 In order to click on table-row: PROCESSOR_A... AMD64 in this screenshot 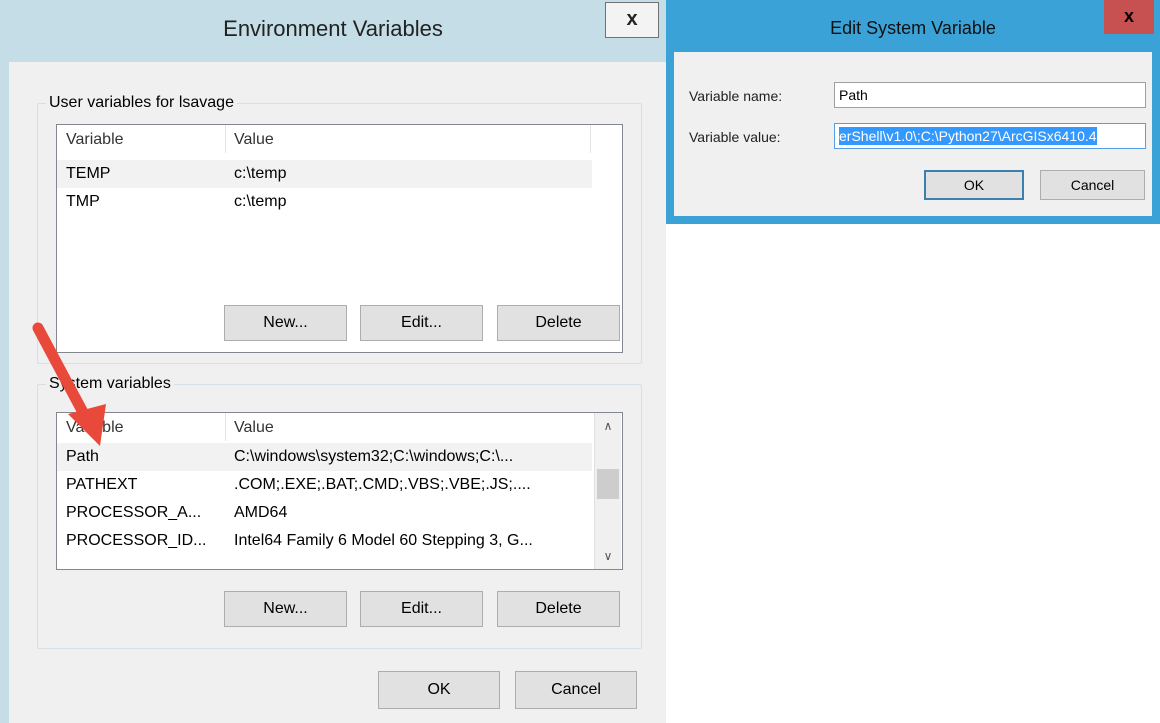, I will do `click(324, 513)`.